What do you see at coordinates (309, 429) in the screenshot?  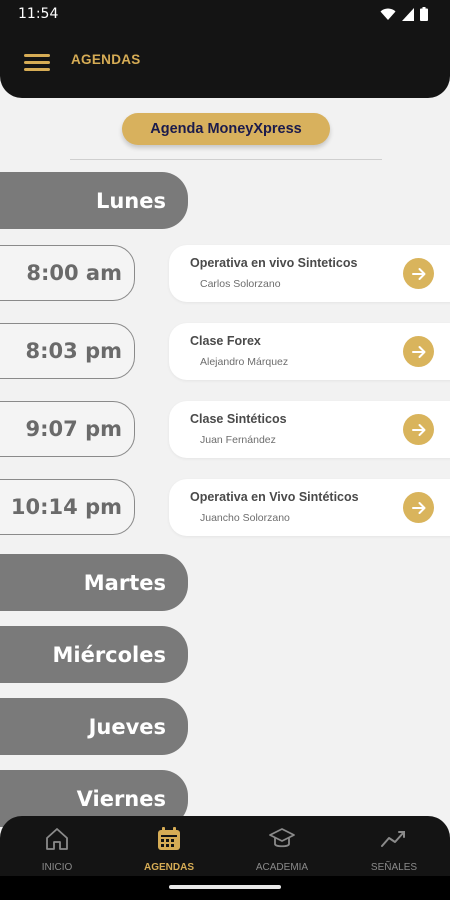 I see `event-card: Clase Sintéticos Juan Fernández` at bounding box center [309, 429].